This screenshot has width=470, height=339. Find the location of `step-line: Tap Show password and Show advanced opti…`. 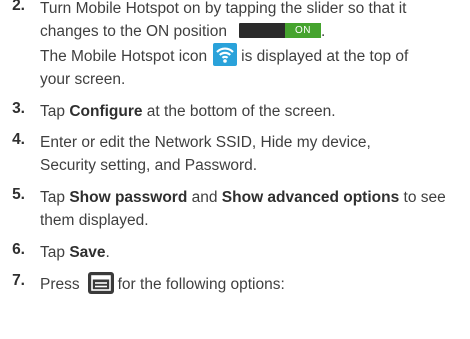

step-line: Tap Show password and Show advanced opti… is located at coordinates (252, 197).